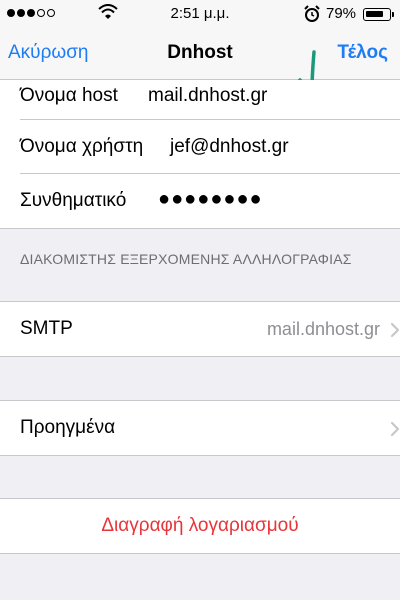 The height and width of the screenshot is (600, 400). I want to click on delete-account-button: Διαγραφή λογαριασμού, so click(200, 526).